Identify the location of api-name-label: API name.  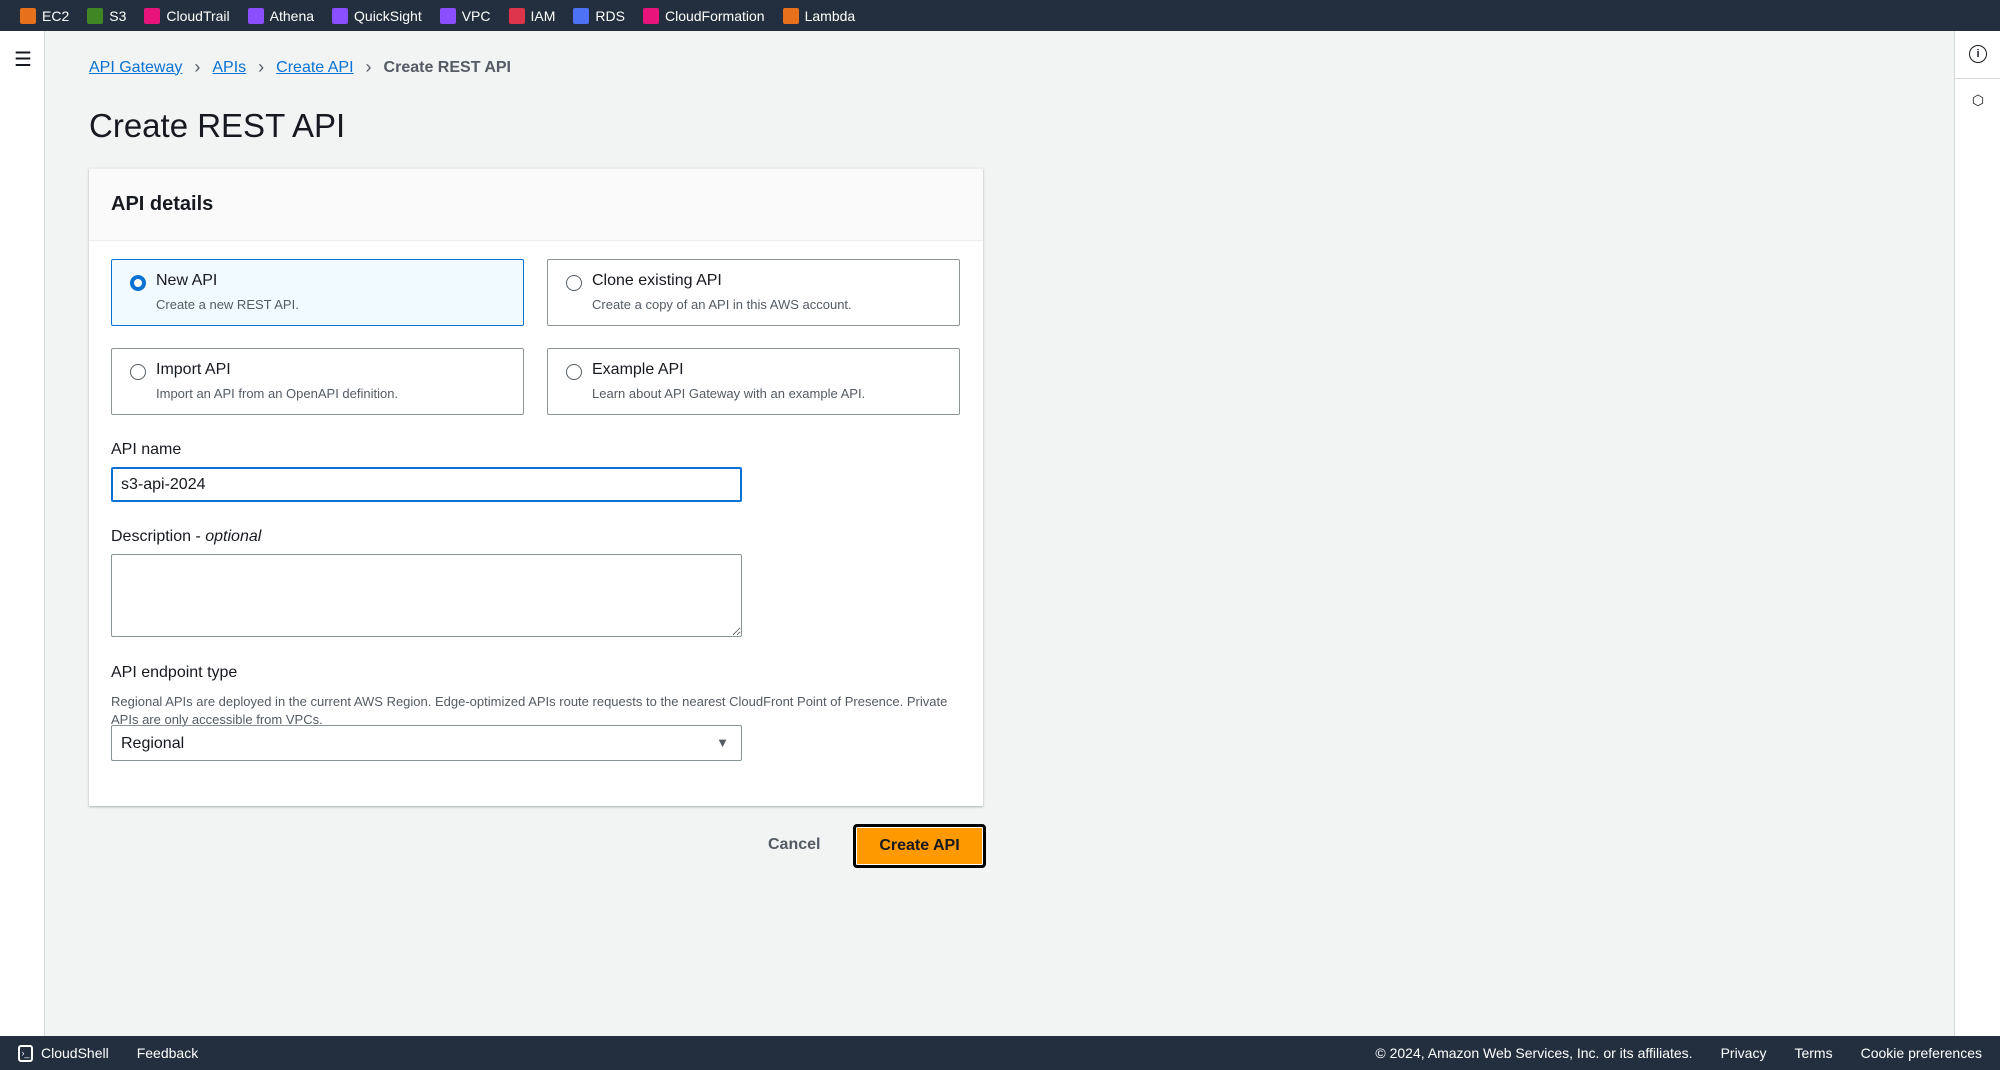
(146, 449).